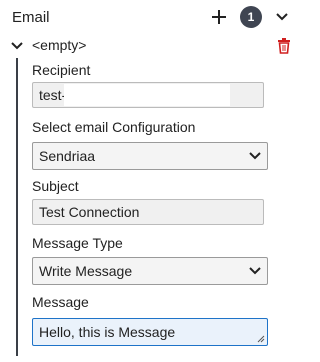 The image size is (320, 362). I want to click on subject-input: Test Connection, so click(148, 212).